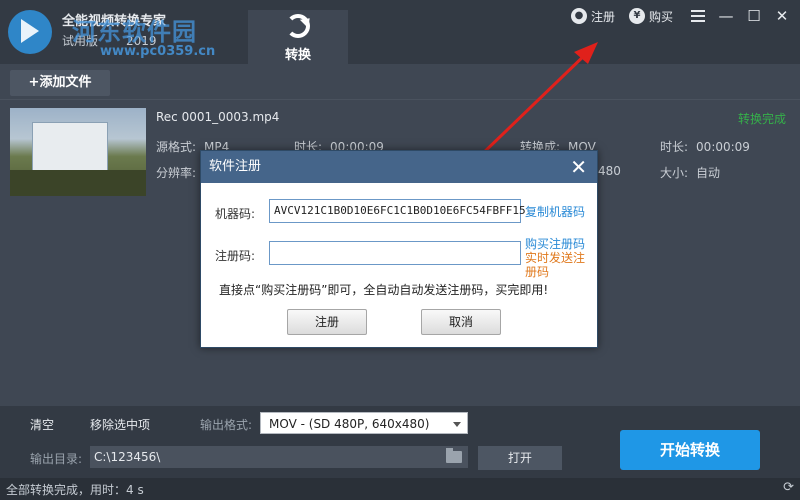  What do you see at coordinates (134, 32) in the screenshot?
I see `watermark: 河东软件园` at bounding box center [134, 32].